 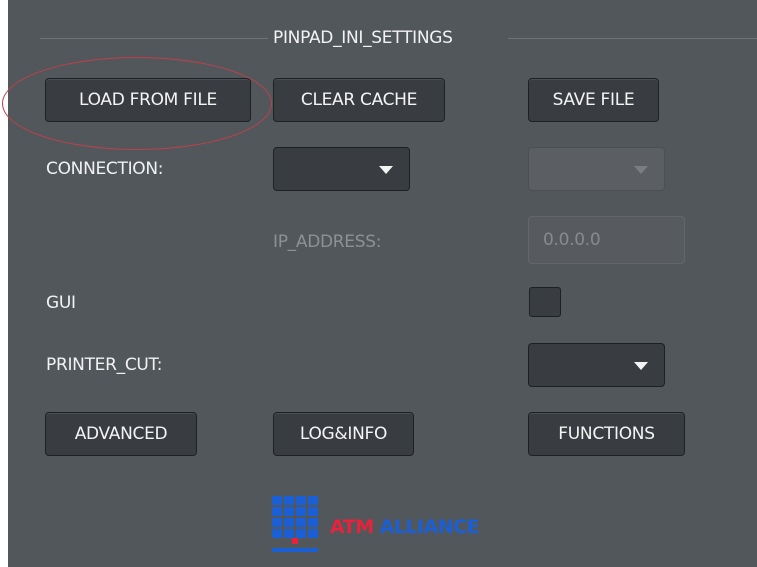 What do you see at coordinates (341, 169) in the screenshot?
I see `connection-dropdown` at bounding box center [341, 169].